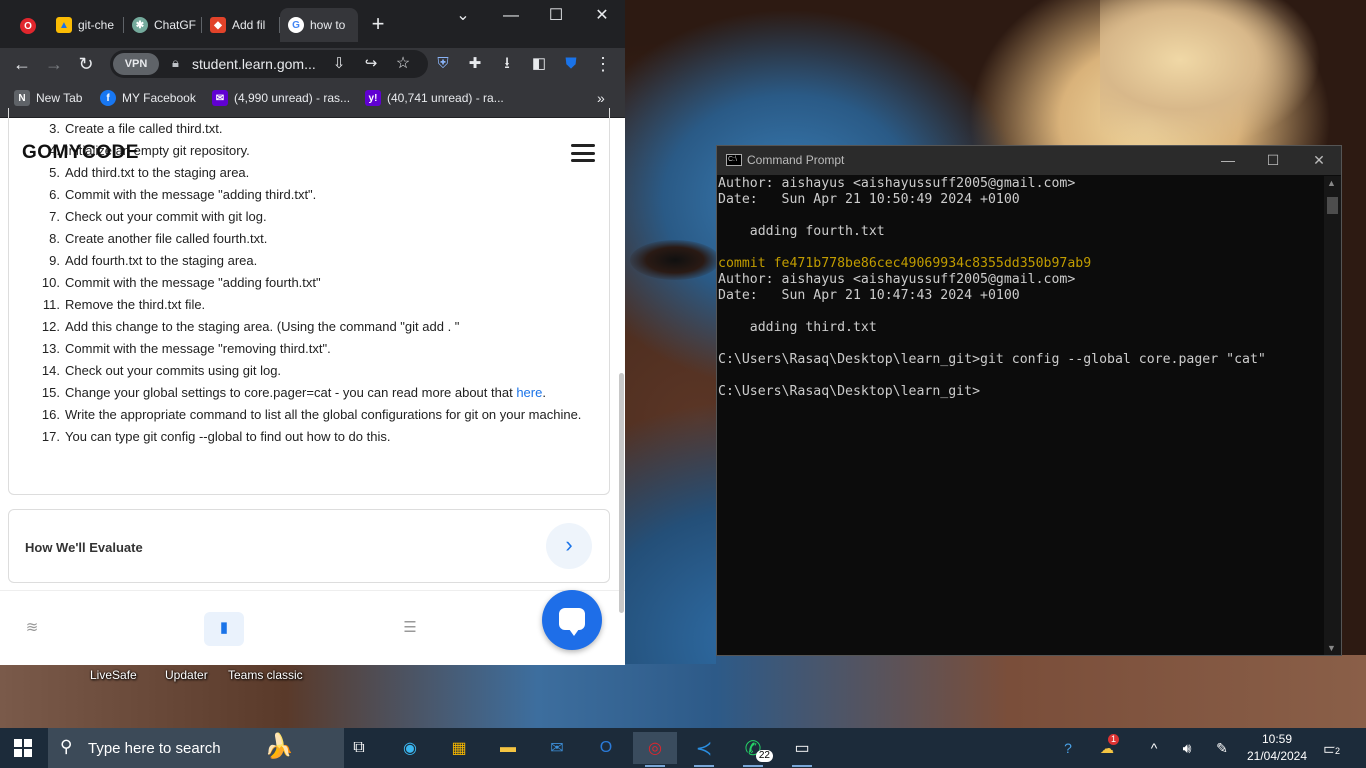 The height and width of the screenshot is (768, 1366). I want to click on downloads-icon: ⭳, so click(507, 64).